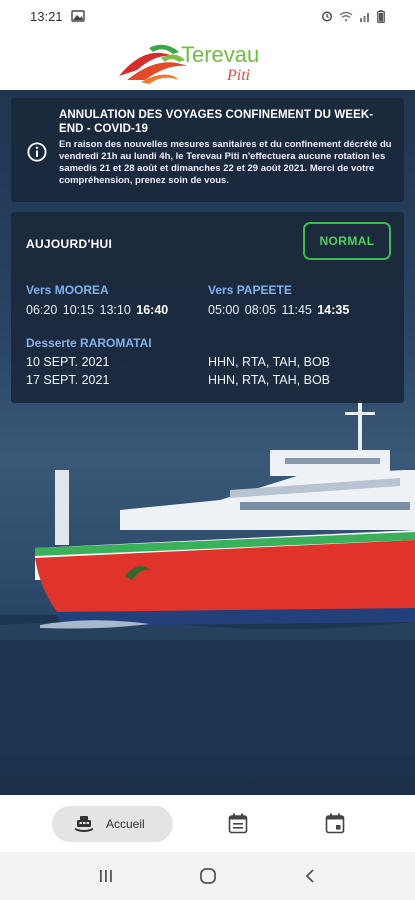 This screenshot has height=900, width=415. I want to click on signal-icon, so click(364, 17).